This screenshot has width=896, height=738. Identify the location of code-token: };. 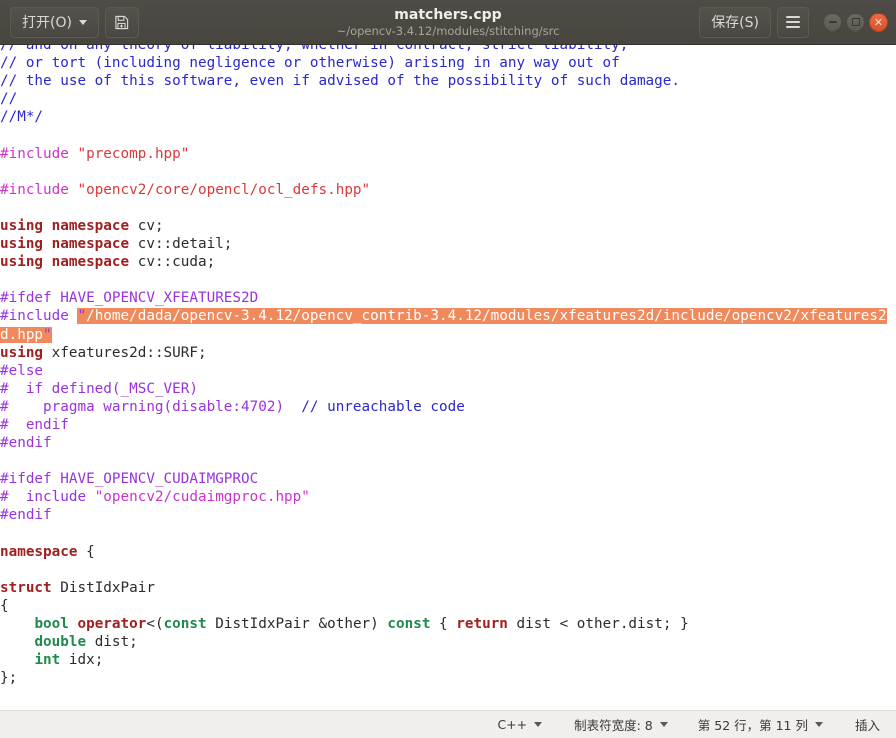
(9, 678).